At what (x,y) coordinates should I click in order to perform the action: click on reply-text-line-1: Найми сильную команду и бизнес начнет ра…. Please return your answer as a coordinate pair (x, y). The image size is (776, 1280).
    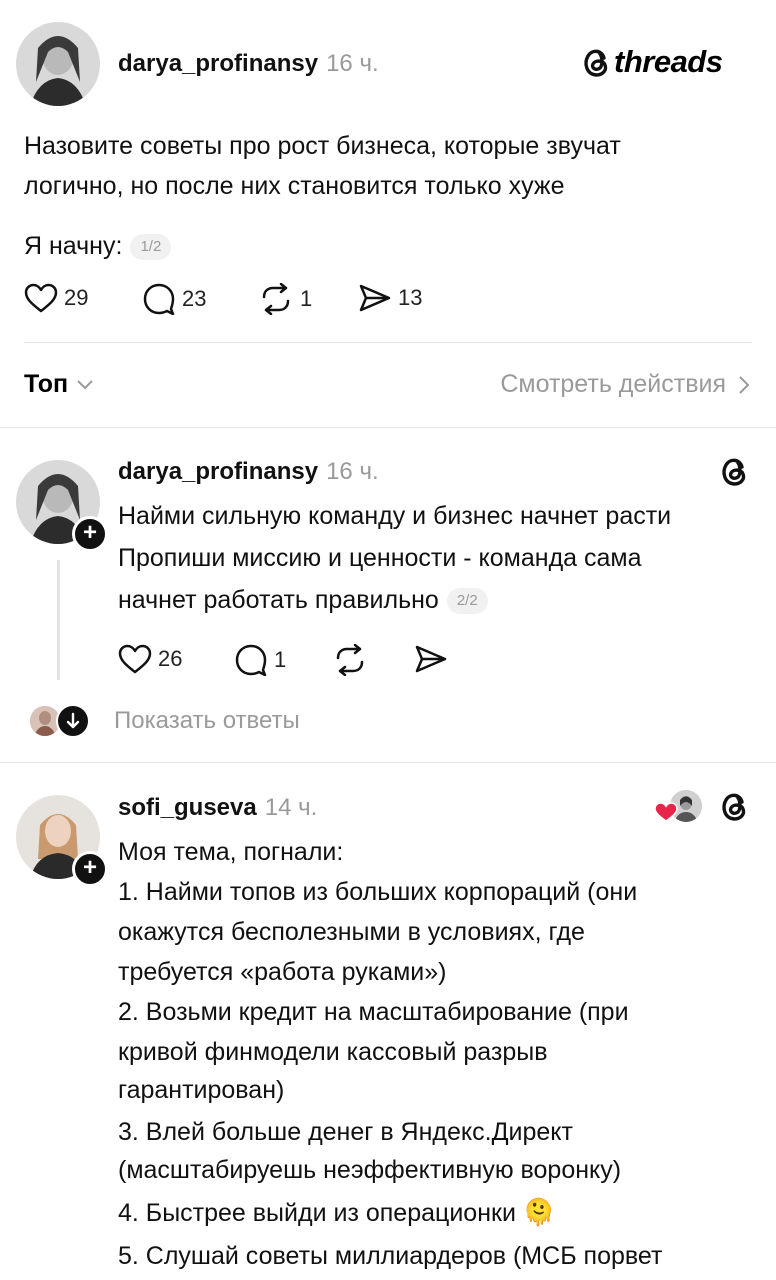
    Looking at the image, I should click on (395, 516).